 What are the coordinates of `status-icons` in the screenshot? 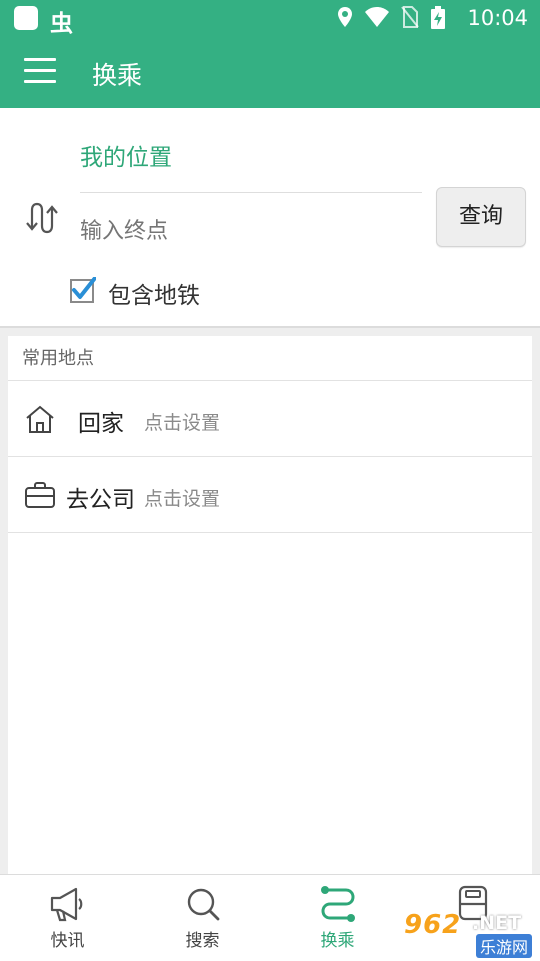 It's located at (388, 18).